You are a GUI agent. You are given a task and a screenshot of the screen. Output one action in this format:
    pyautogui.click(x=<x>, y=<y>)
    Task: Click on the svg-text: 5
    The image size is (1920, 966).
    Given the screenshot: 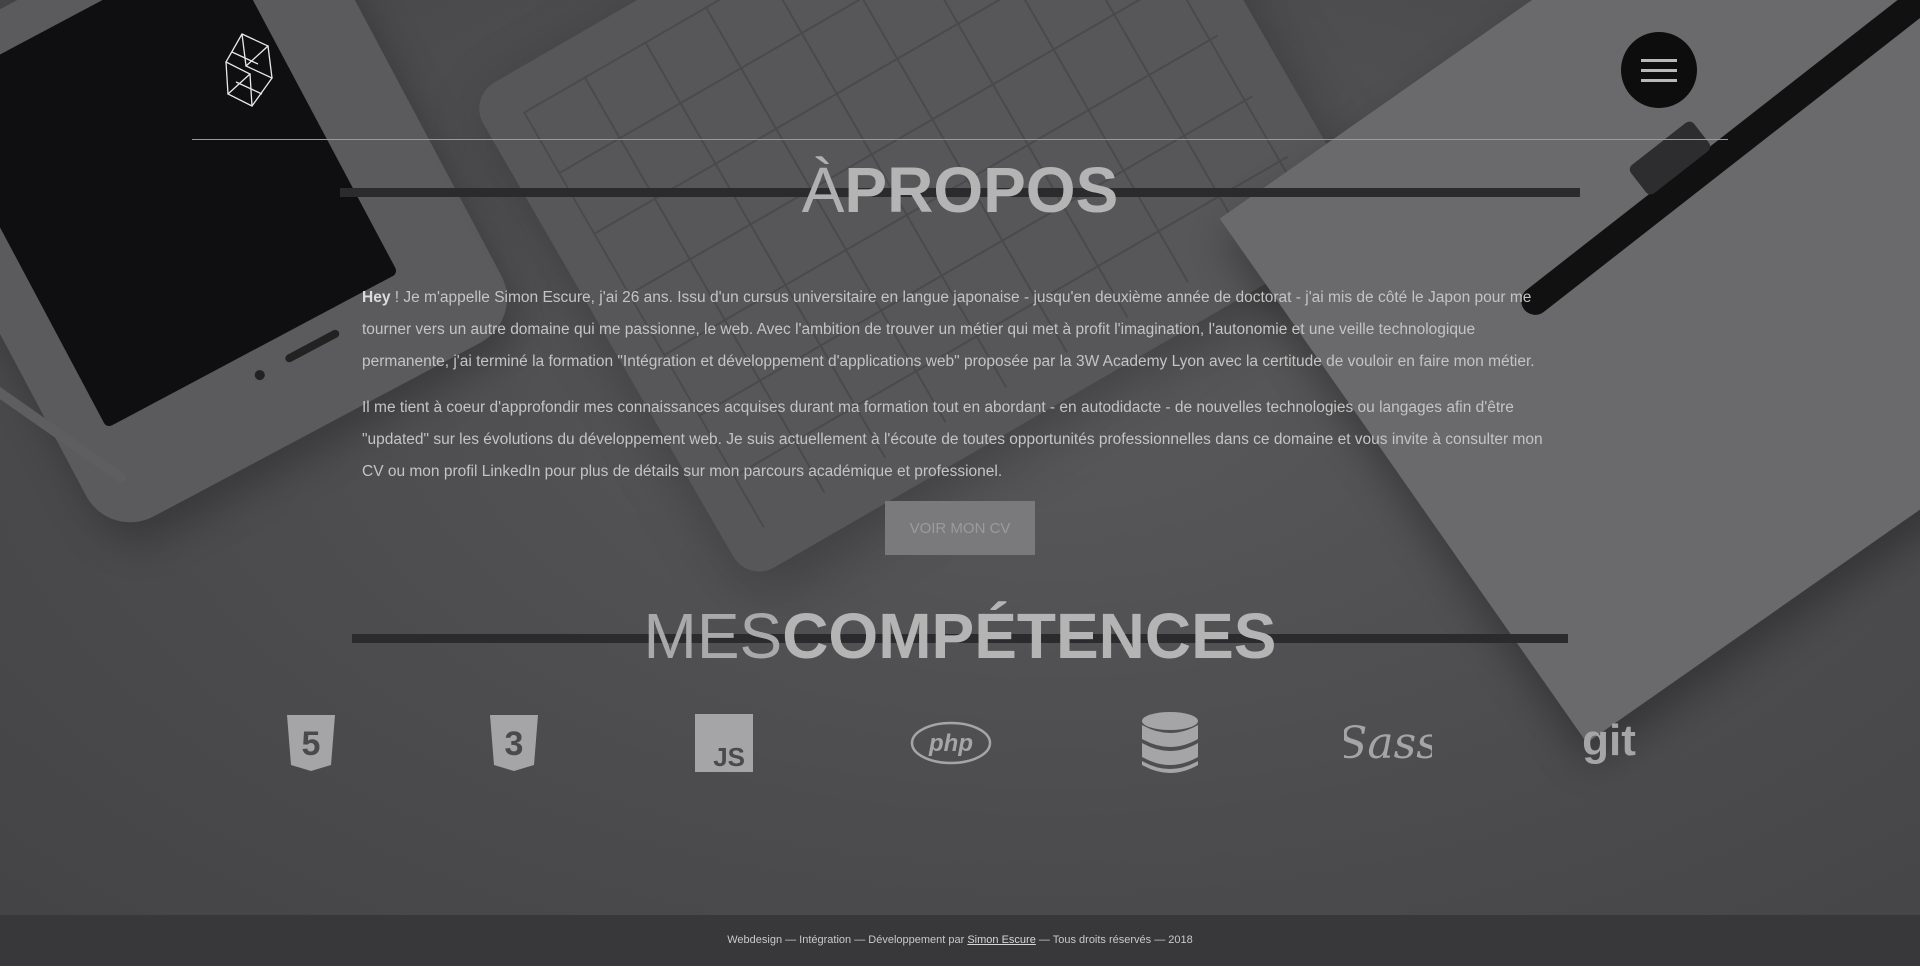 What is the action you would take?
    pyautogui.click(x=311, y=744)
    